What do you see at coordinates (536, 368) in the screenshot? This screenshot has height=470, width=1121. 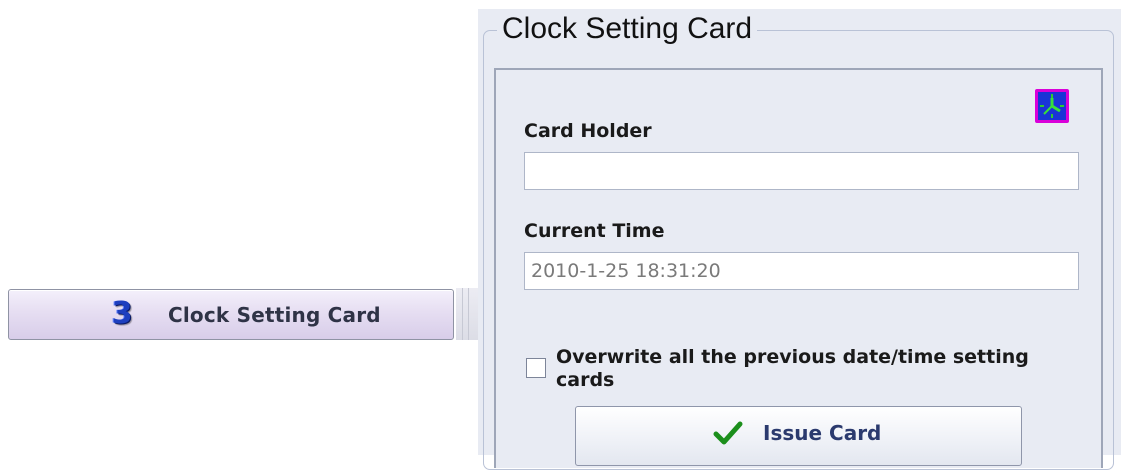 I see `overwrite-checkbox` at bounding box center [536, 368].